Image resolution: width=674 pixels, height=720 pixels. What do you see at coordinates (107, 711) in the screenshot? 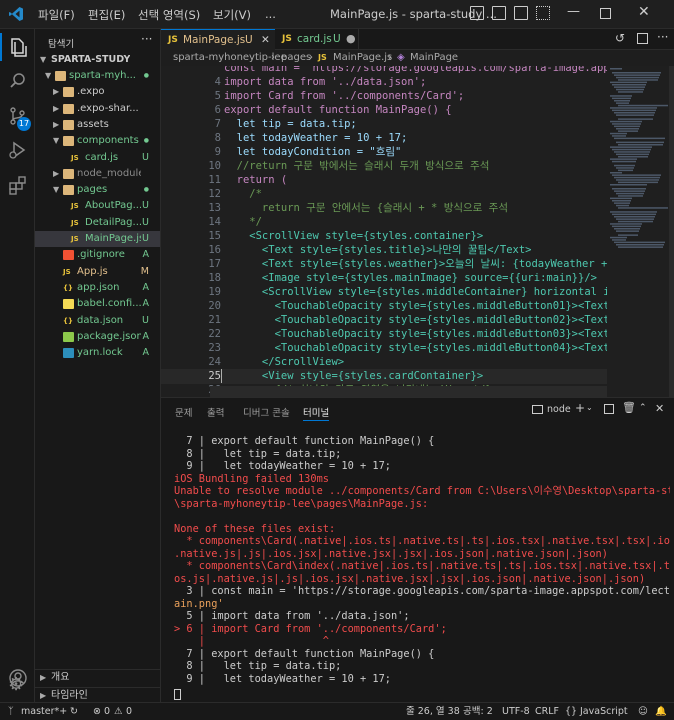
I see `error-count: 0` at bounding box center [107, 711].